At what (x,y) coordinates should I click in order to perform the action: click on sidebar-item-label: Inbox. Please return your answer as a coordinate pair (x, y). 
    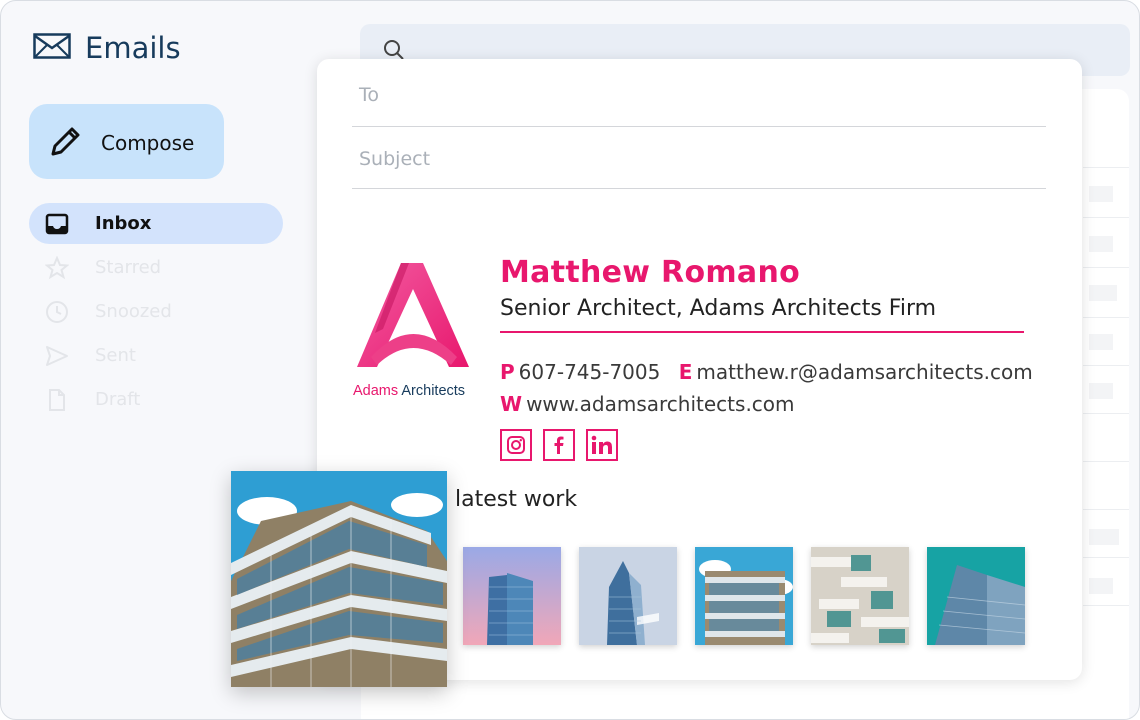
    Looking at the image, I should click on (123, 223).